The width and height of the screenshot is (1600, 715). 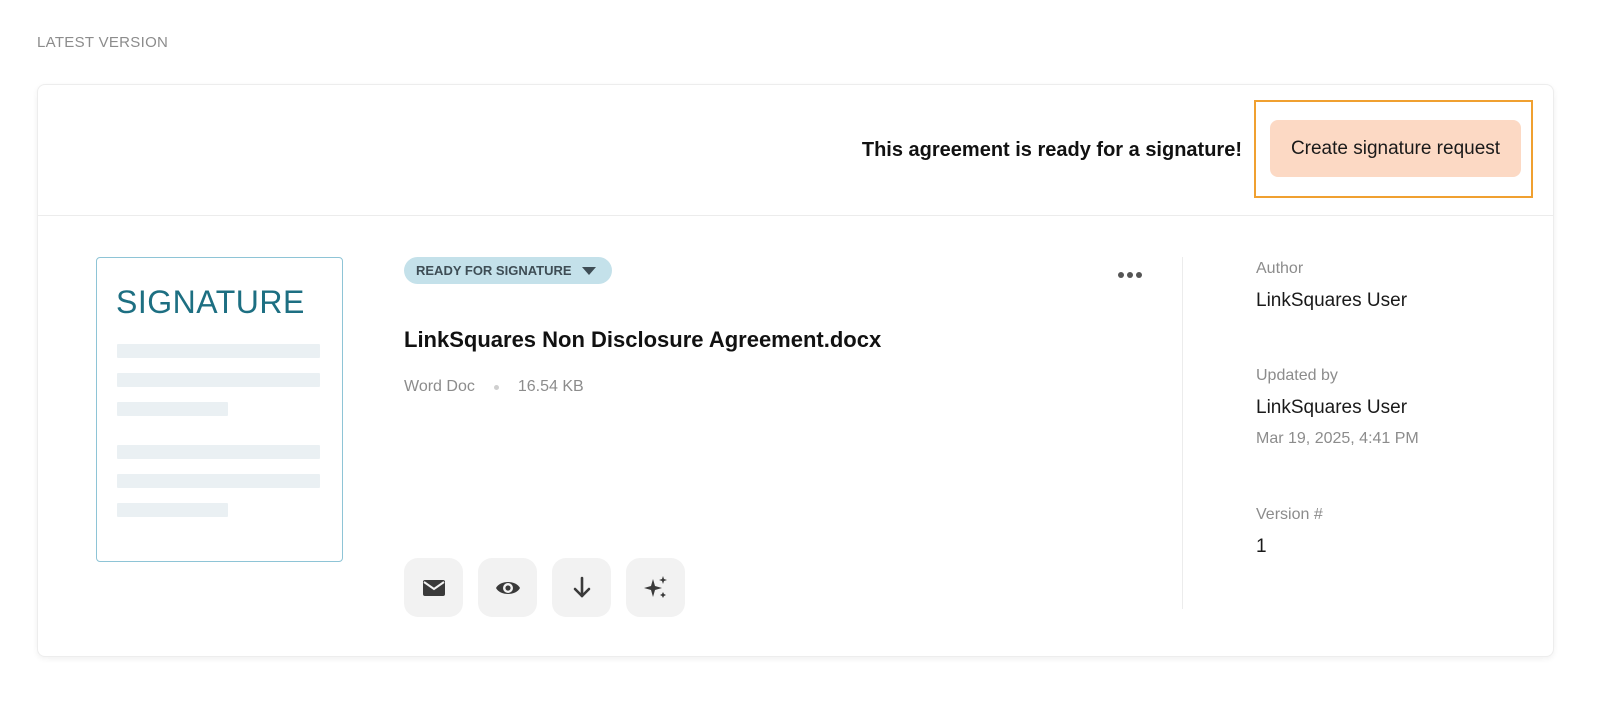 I want to click on ai-assist-button, so click(x=655, y=587).